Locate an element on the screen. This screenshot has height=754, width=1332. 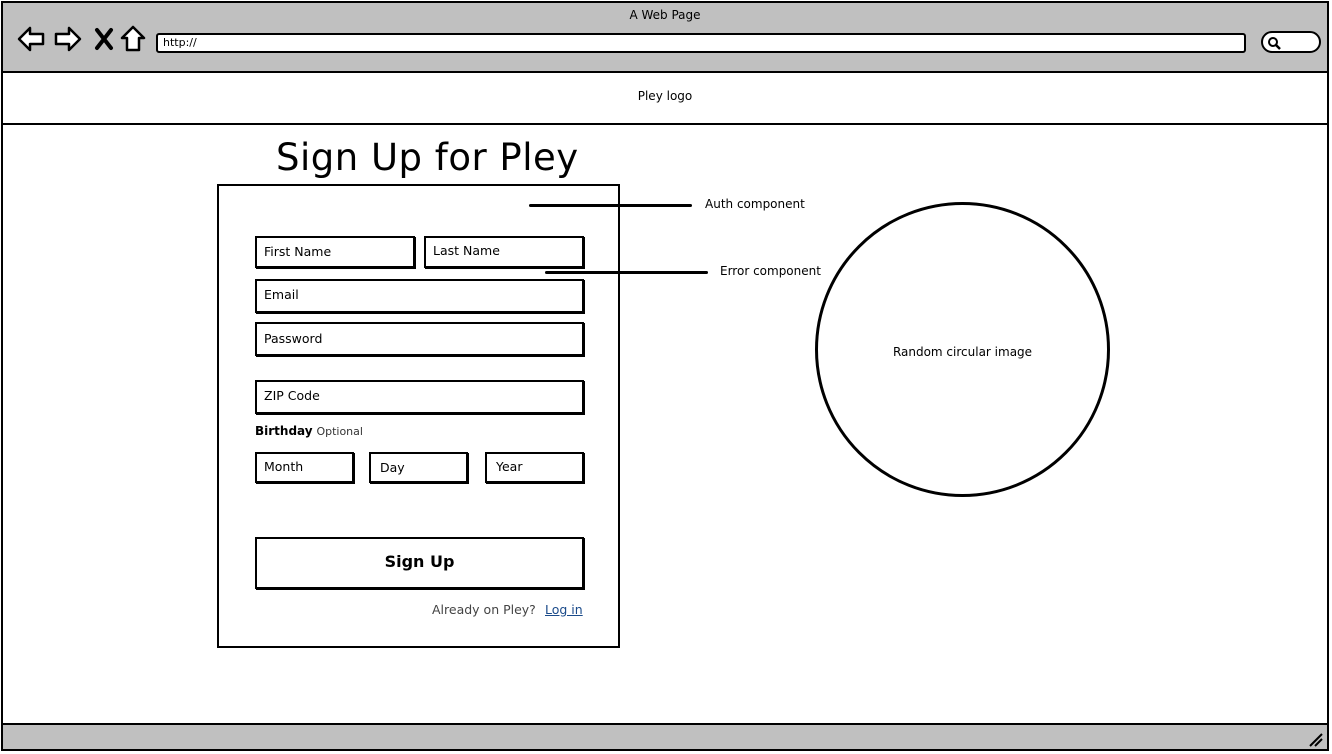
error-component-connector is located at coordinates (626, 272).